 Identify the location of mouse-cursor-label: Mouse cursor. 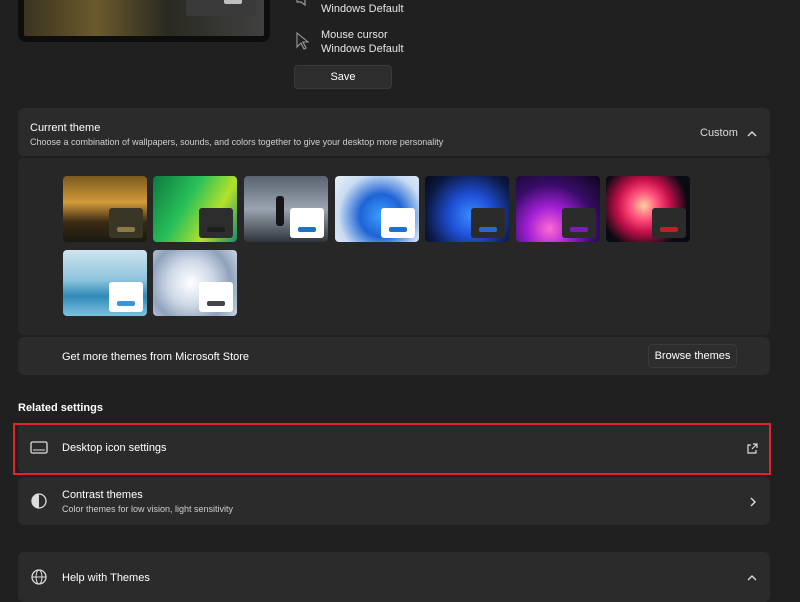
(354, 35).